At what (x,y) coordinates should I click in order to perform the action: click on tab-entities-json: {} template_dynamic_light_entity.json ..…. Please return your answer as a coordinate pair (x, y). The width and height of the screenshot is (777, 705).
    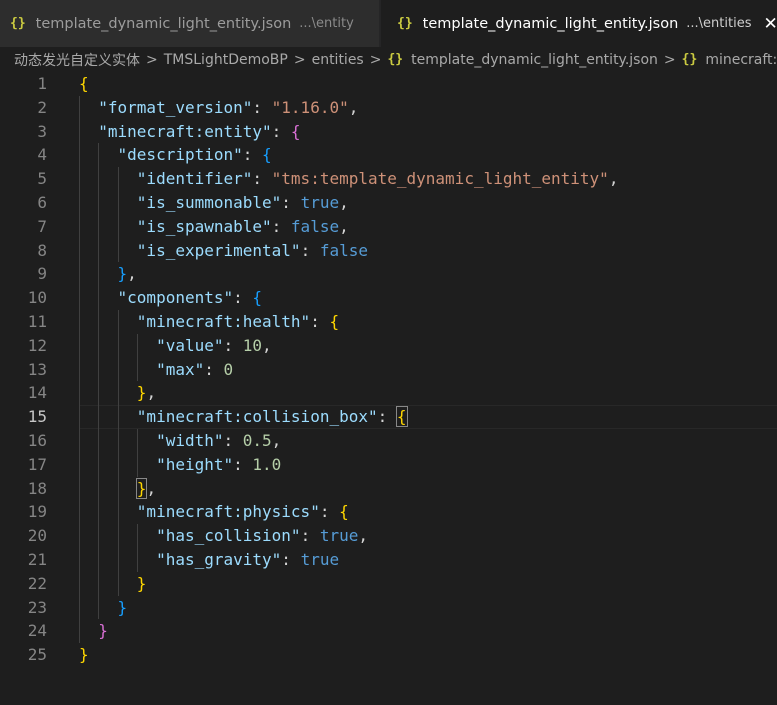
    Looking at the image, I should click on (579, 23).